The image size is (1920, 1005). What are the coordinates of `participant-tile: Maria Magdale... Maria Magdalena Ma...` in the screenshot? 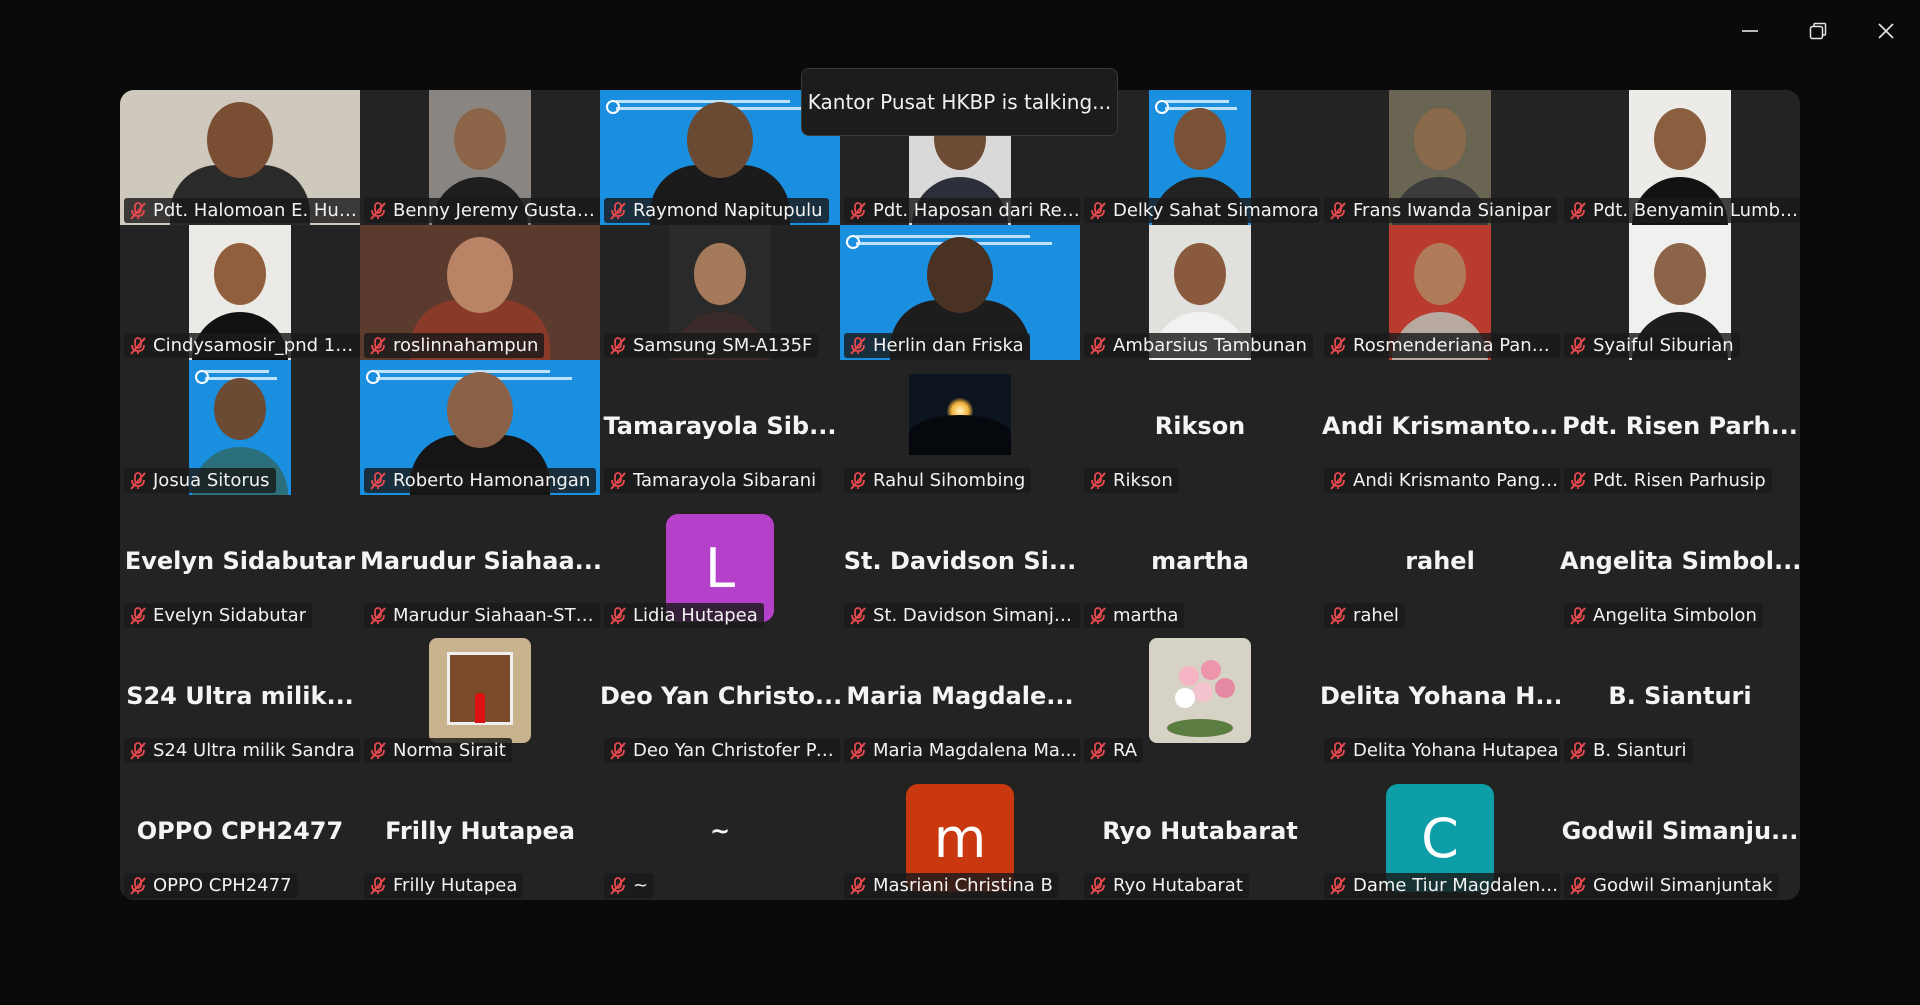 It's located at (960, 697).